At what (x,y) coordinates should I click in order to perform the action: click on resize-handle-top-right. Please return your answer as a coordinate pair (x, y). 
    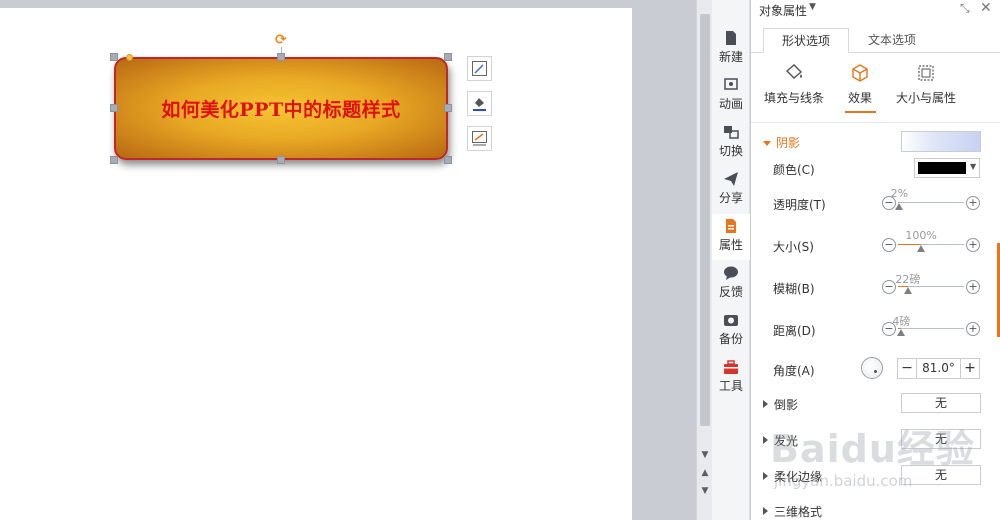
    Looking at the image, I should click on (448, 57).